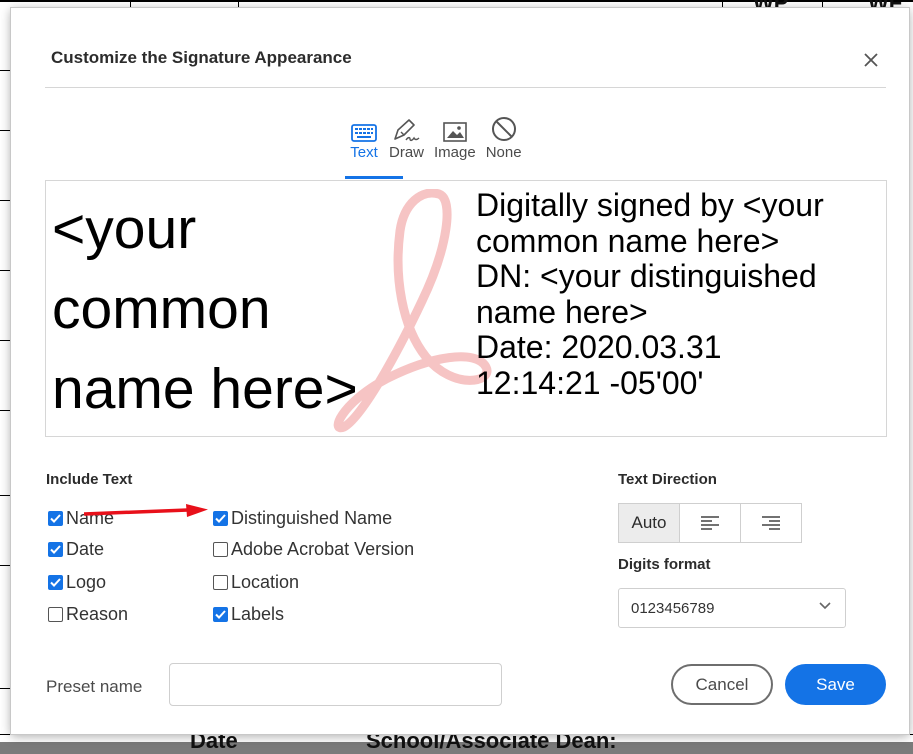 The width and height of the screenshot is (913, 754). Describe the element at coordinates (673, 608) in the screenshot. I see `digits-format-value: 0123456789` at that location.